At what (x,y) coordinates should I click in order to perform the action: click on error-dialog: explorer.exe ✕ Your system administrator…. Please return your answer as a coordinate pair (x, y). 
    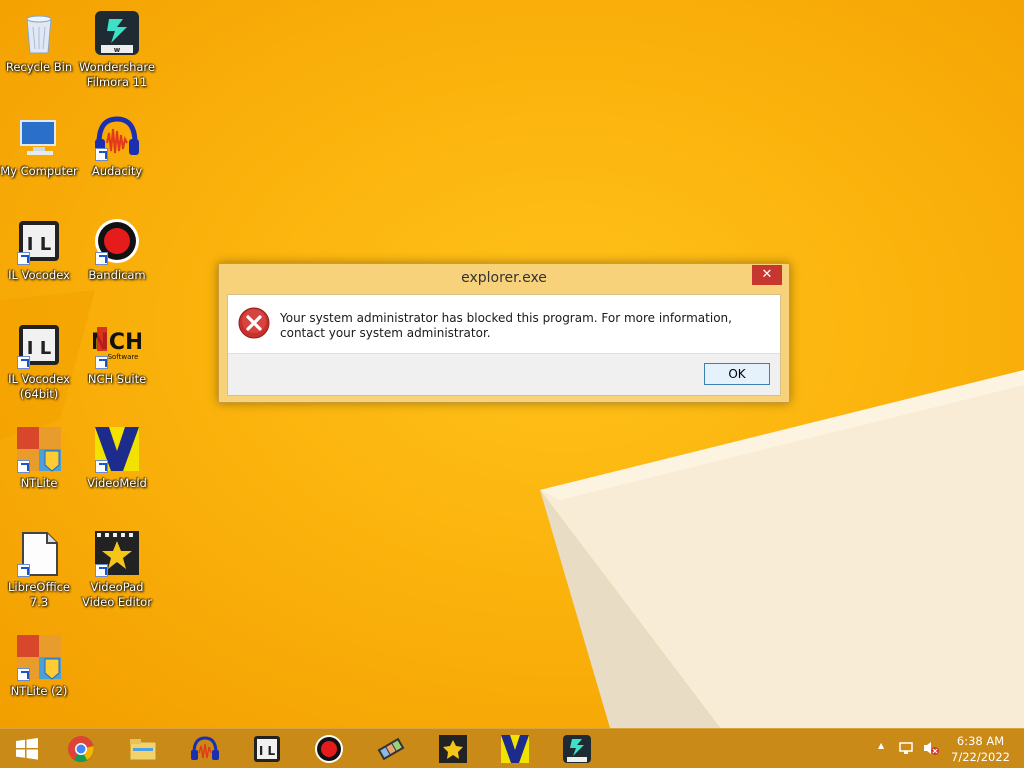
    Looking at the image, I should click on (504, 333).